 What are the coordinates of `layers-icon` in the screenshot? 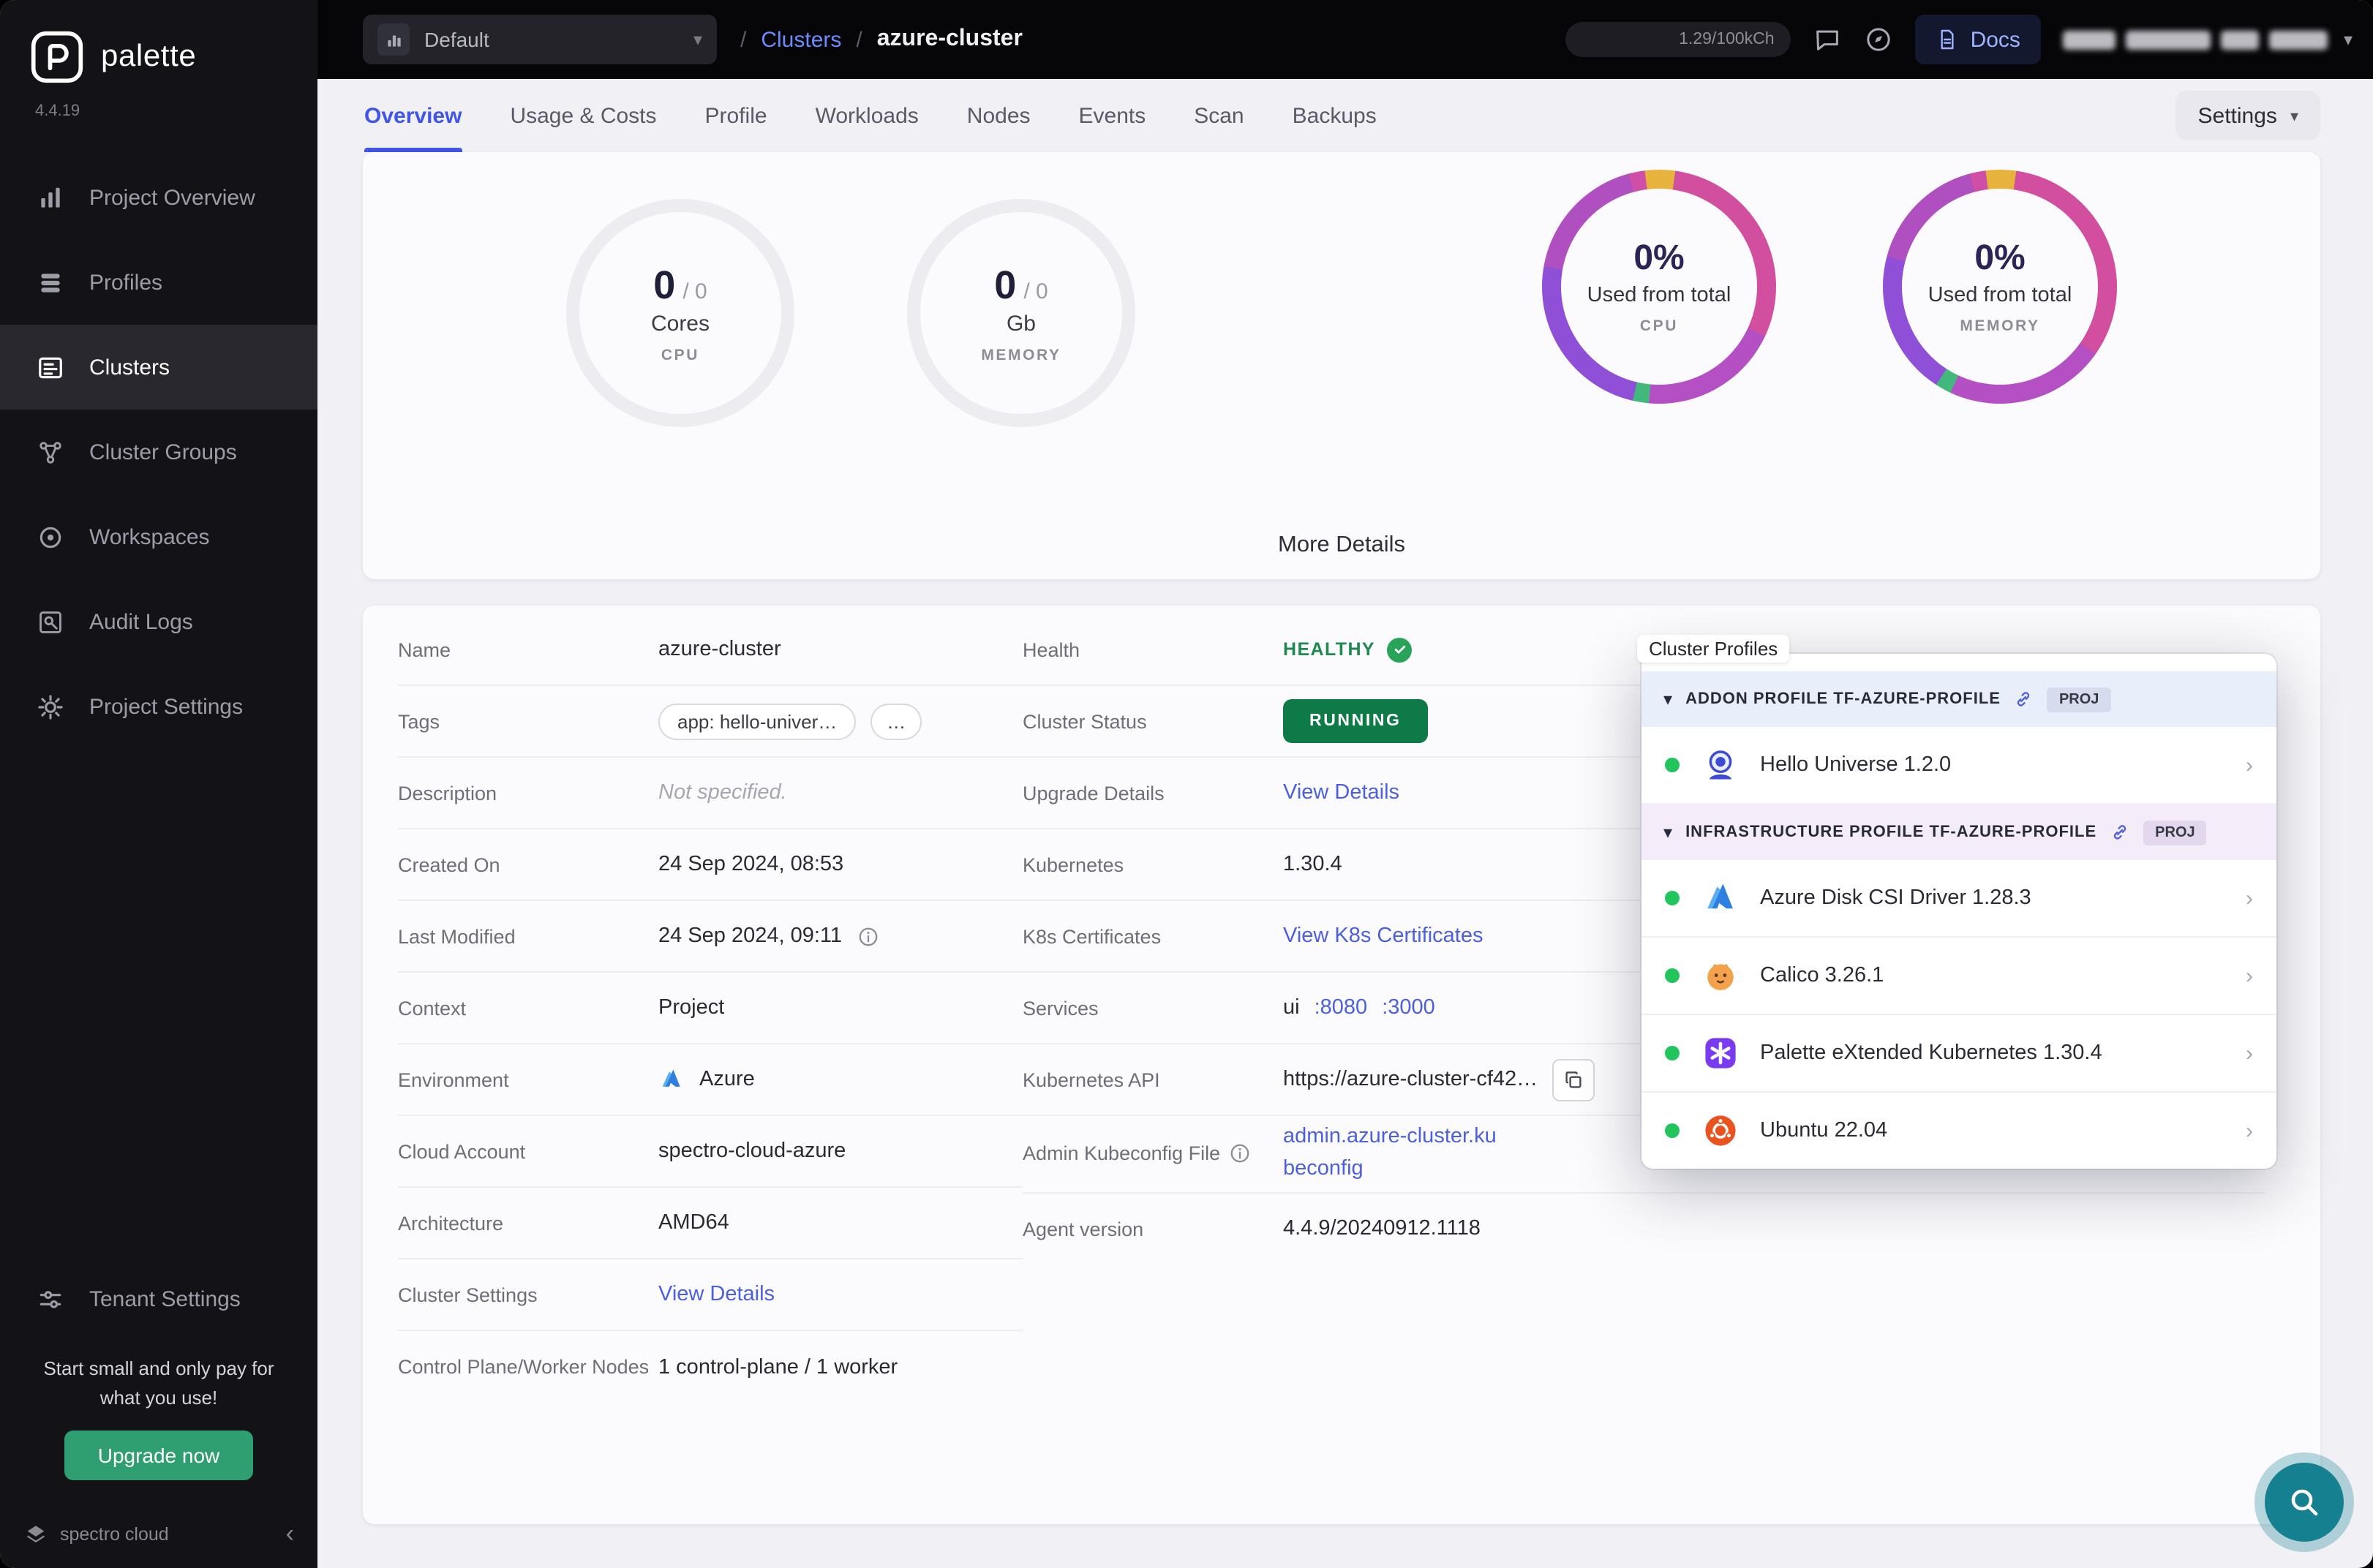 It's located at (51, 282).